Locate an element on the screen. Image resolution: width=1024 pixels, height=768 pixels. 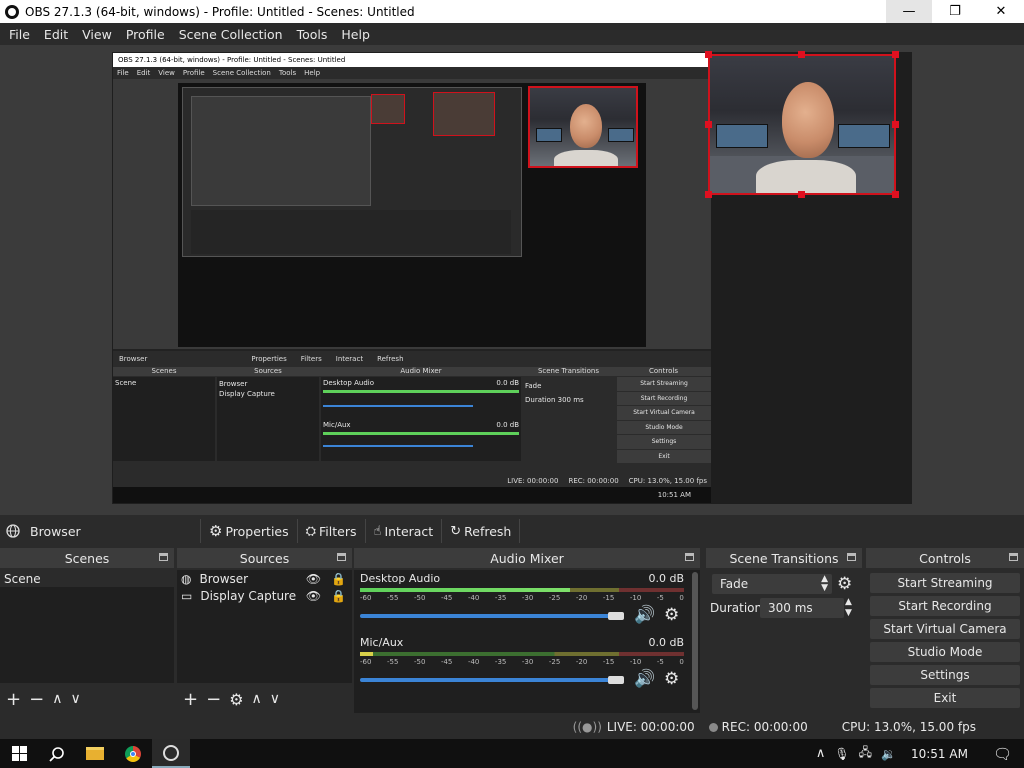
menu-scene-collection: Scene Collection is located at coordinates (231, 34).